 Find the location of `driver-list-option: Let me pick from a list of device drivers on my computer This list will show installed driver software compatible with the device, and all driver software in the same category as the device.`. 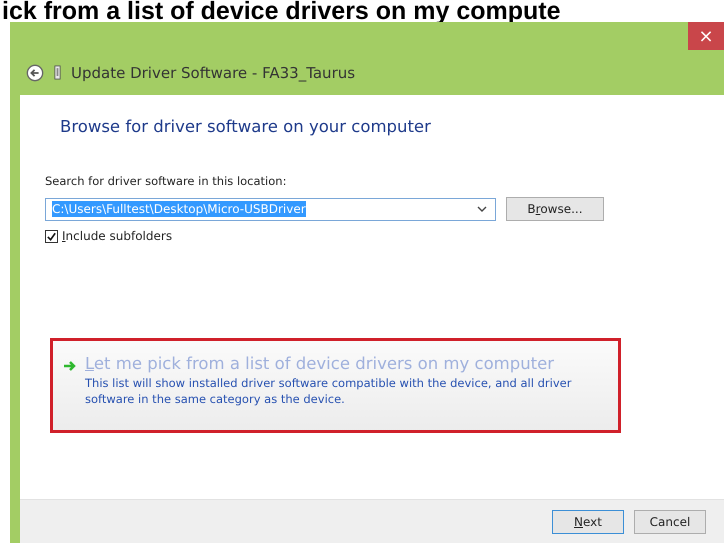

driver-list-option: Let me pick from a list of device drivers on my computer This list will show installed driver software compatible with the device, and all driver software in the same category as the device. is located at coordinates (335, 385).